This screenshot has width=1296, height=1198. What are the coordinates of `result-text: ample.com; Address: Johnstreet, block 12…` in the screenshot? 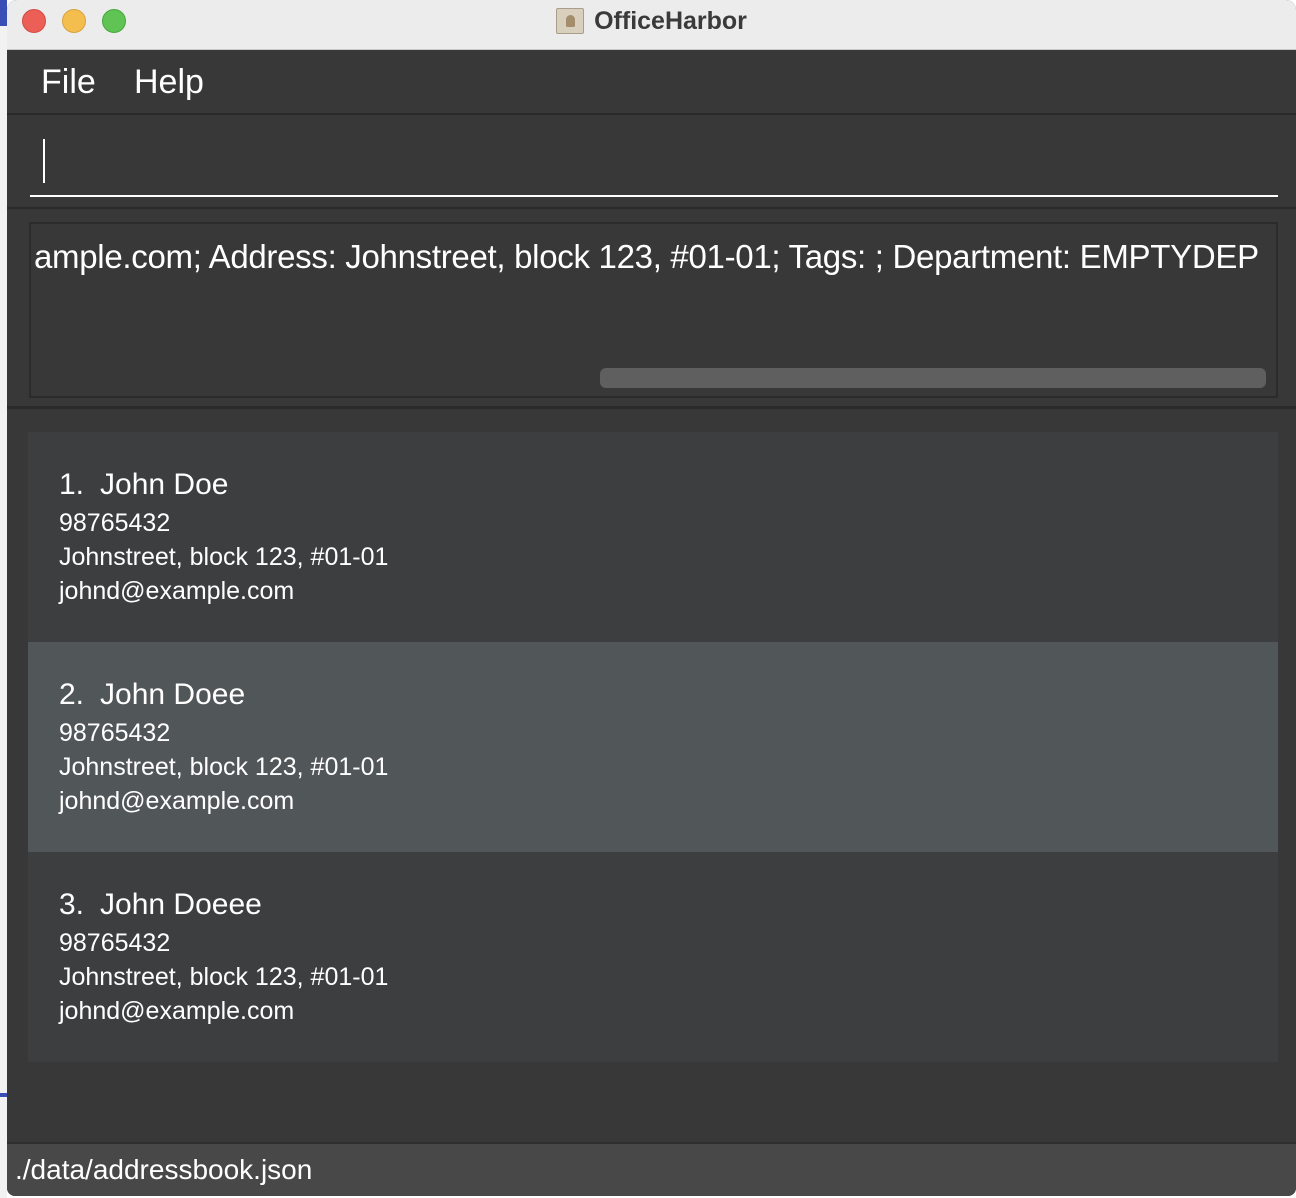 It's located at (646, 256).